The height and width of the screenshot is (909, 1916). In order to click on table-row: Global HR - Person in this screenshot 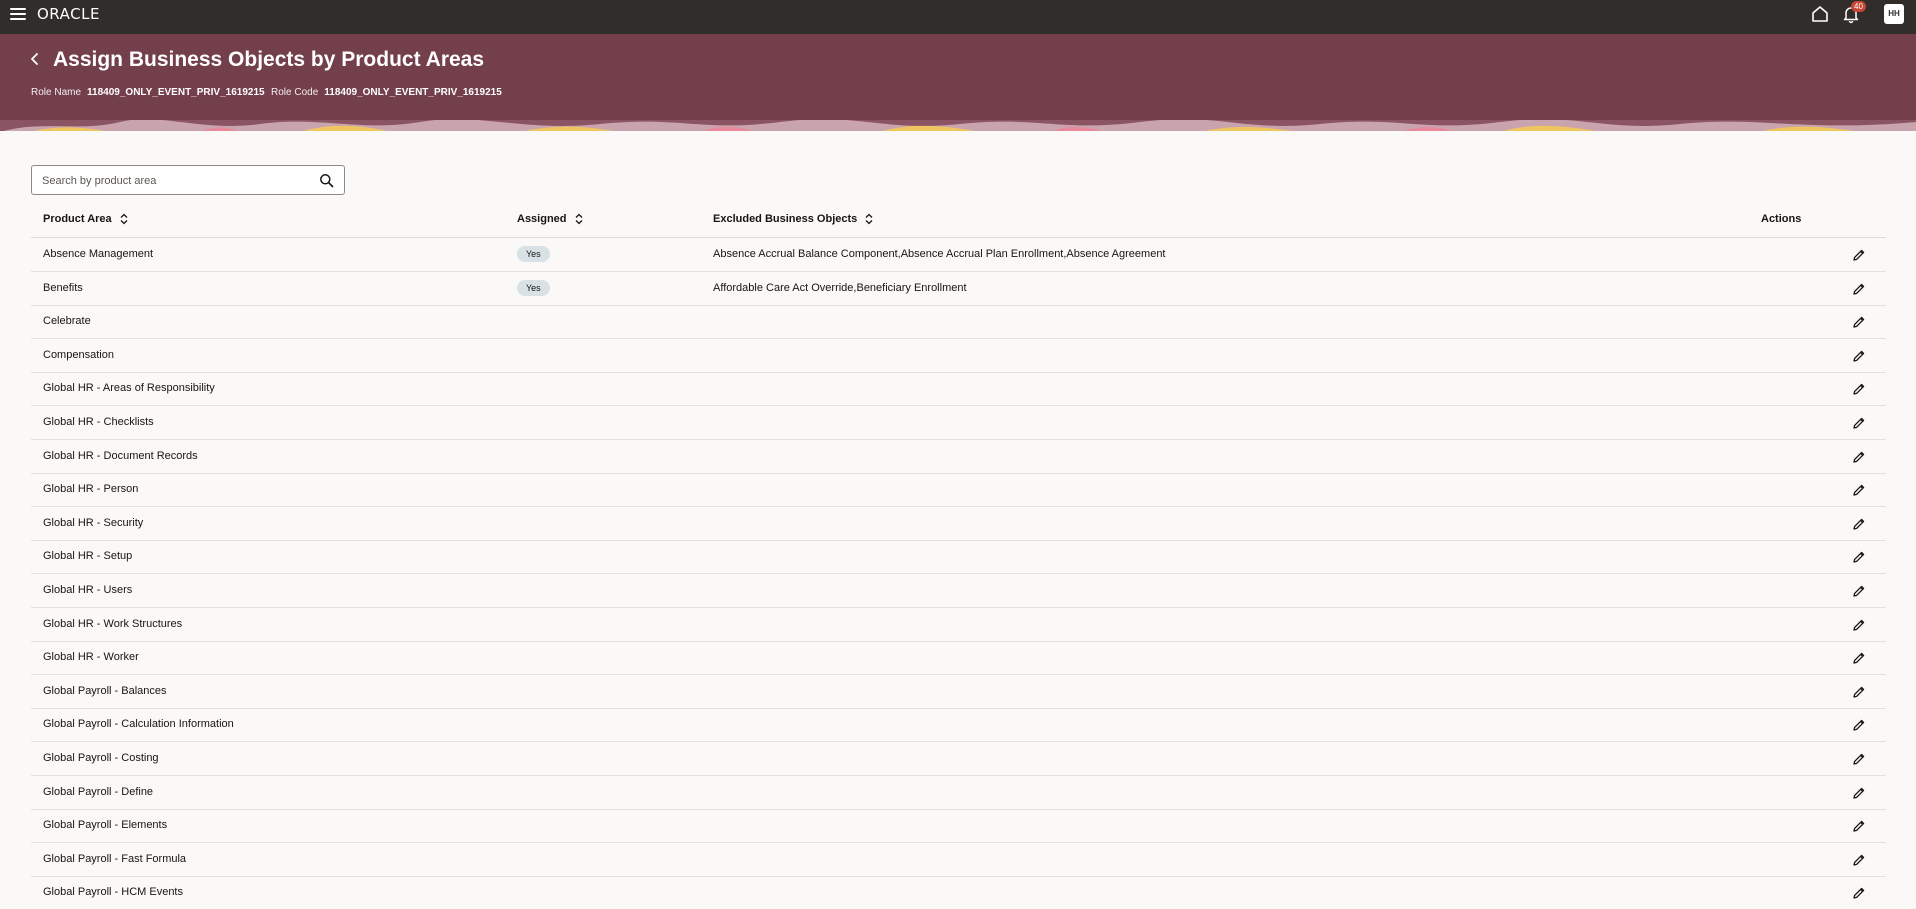, I will do `click(958, 490)`.